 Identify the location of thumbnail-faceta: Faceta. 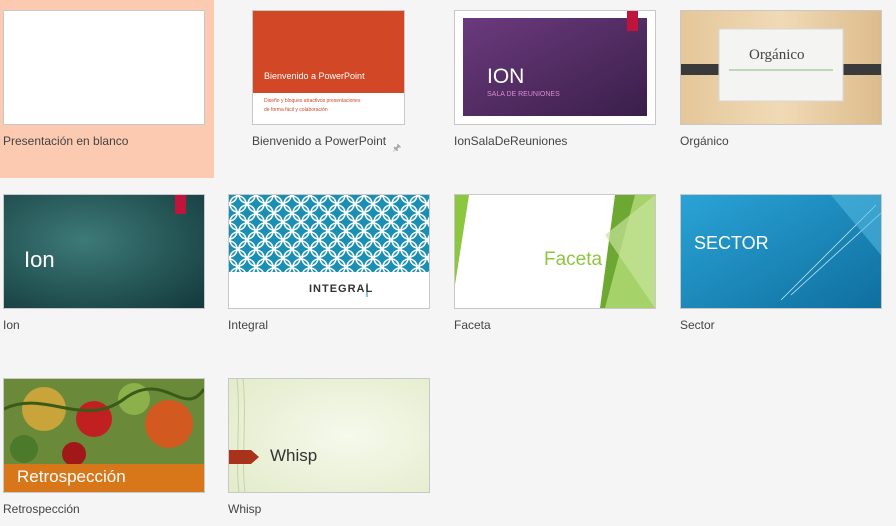
(555, 251).